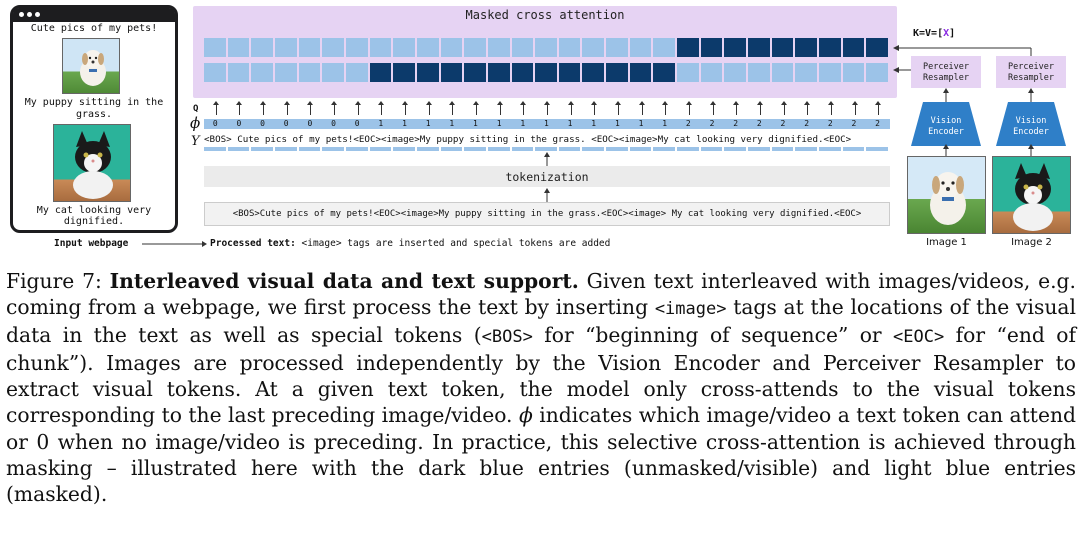 This screenshot has height=534, width=1080. What do you see at coordinates (545, 15) in the screenshot?
I see `masked-cross-attention-title: Masked cross attention` at bounding box center [545, 15].